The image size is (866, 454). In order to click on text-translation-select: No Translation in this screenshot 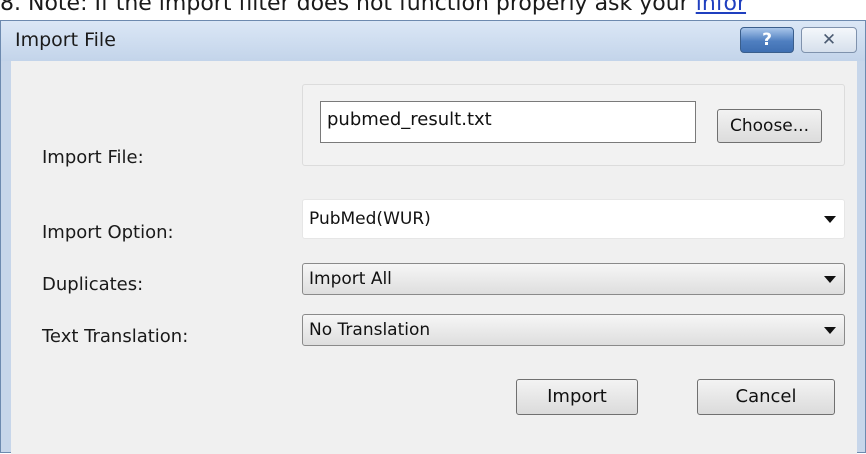, I will do `click(573, 330)`.